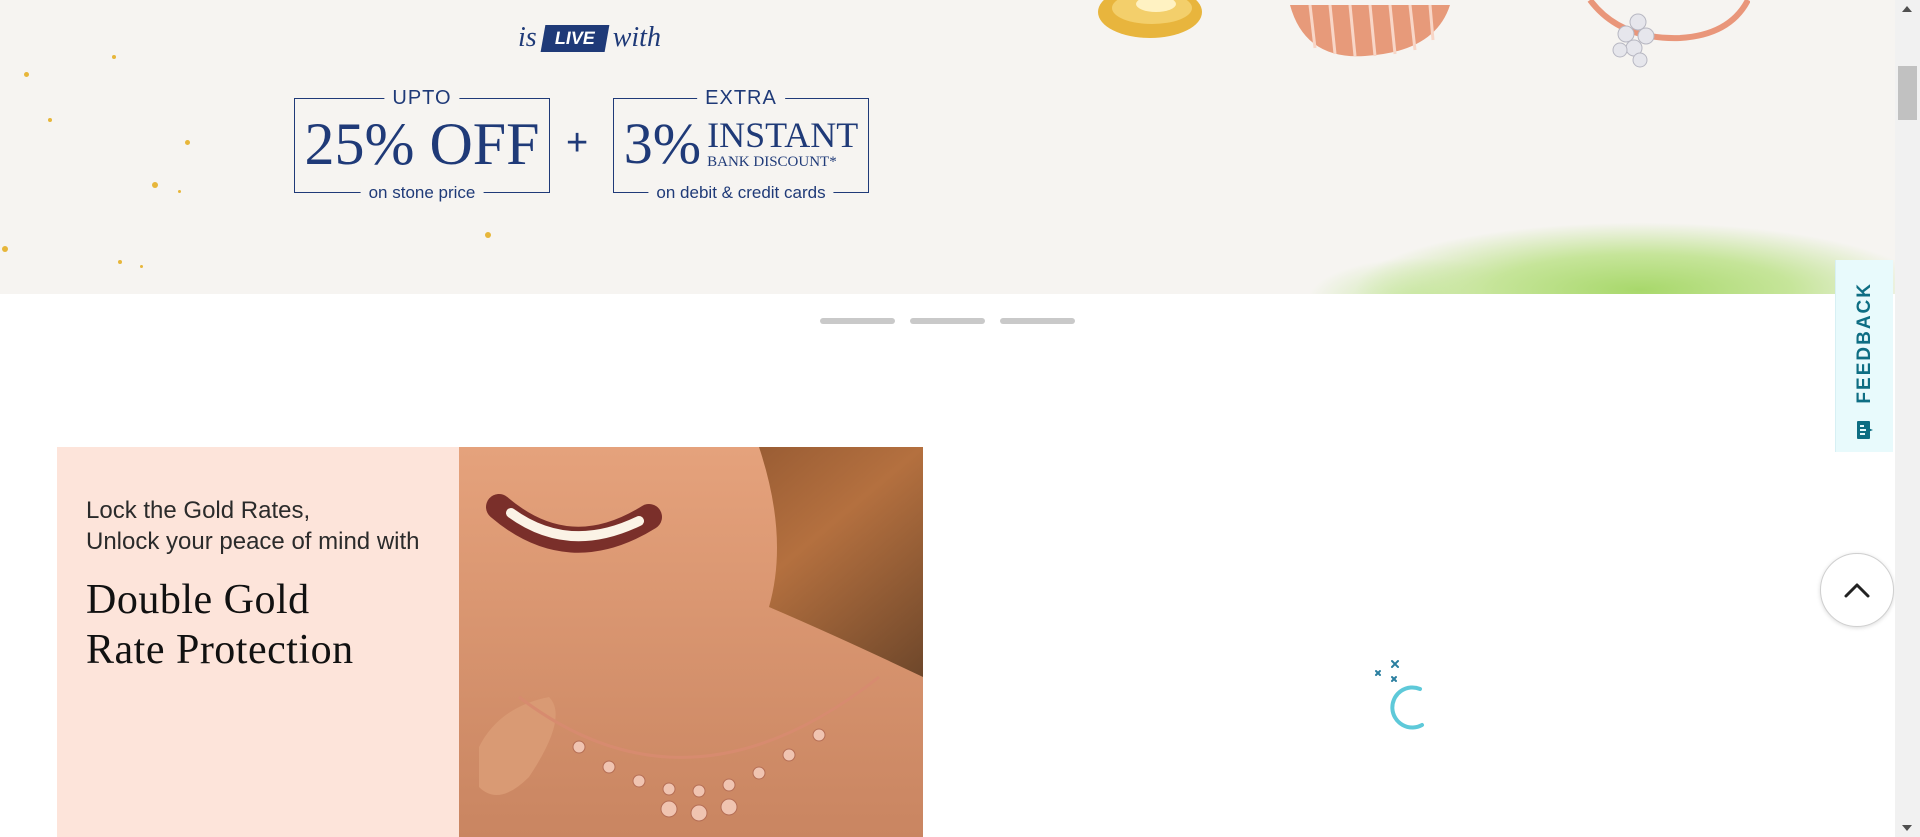 This screenshot has height=837, width=1920. I want to click on feedback-label: FEEDBACK, so click(1864, 343).